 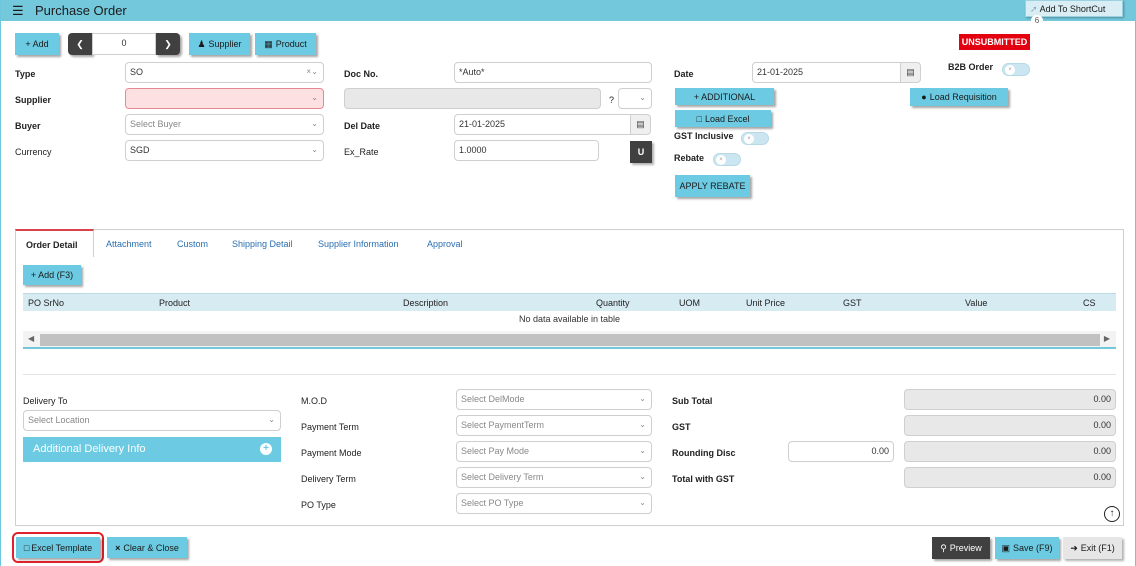 I want to click on gst-value: 0.00, so click(x=1010, y=425).